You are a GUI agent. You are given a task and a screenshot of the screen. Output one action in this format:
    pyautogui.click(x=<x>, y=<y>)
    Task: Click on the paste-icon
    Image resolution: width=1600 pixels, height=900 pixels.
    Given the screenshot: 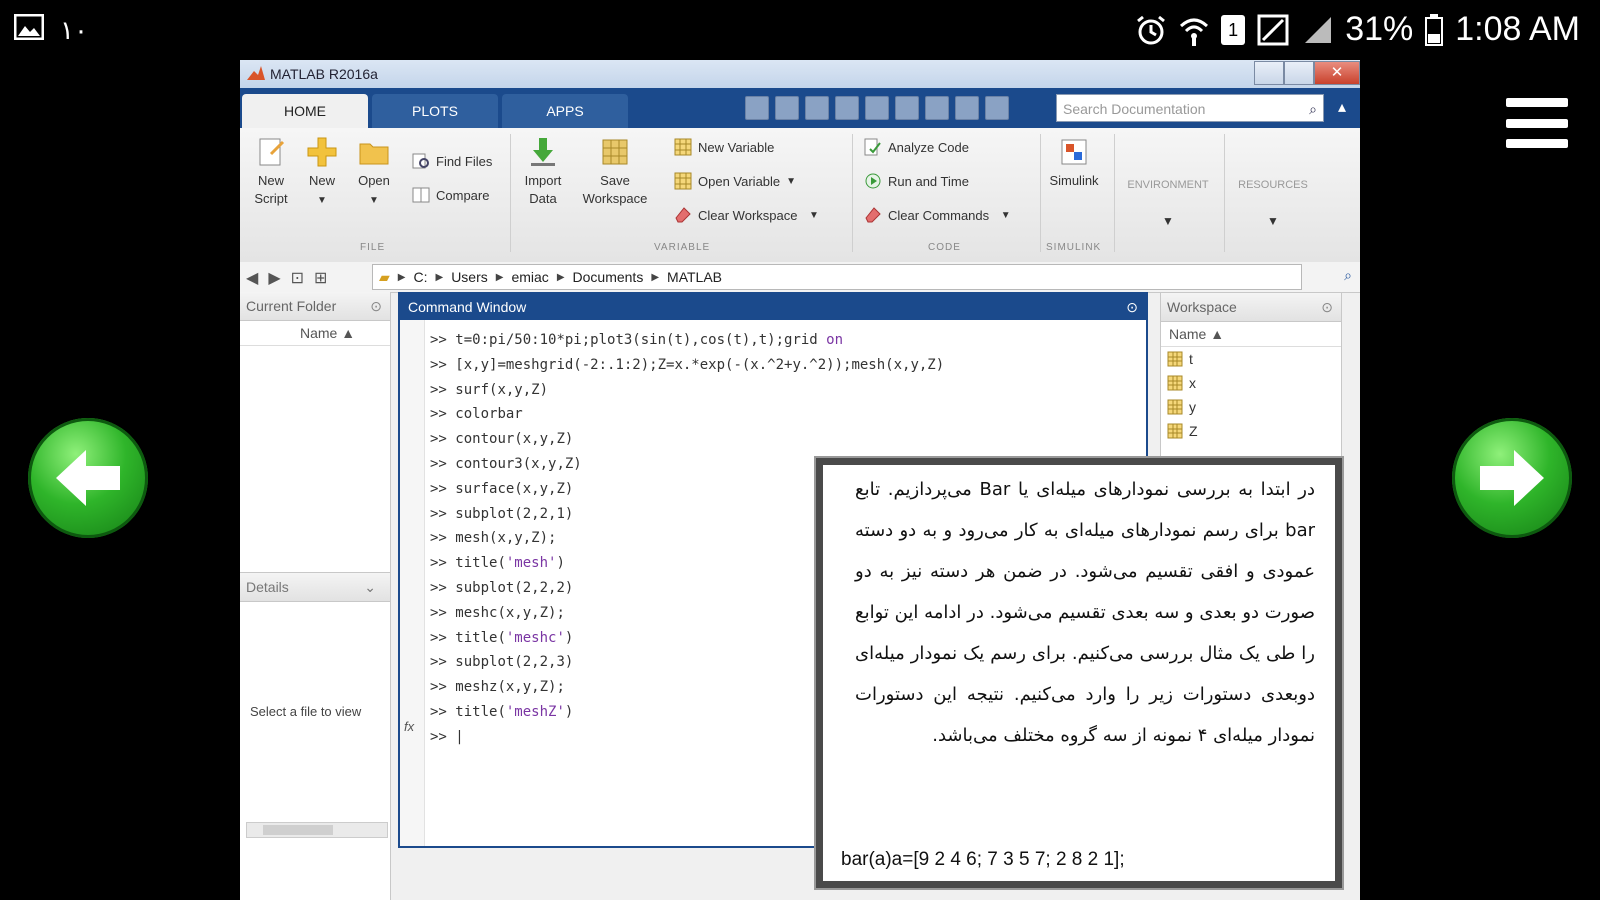 What is the action you would take?
    pyautogui.click(x=877, y=108)
    